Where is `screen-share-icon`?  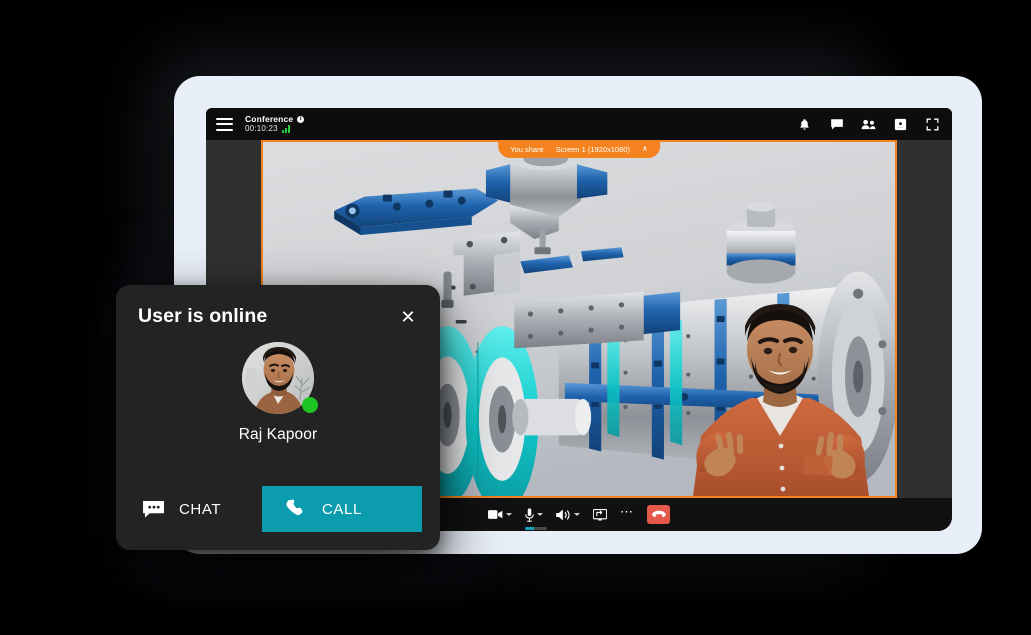 screen-share-icon is located at coordinates (600, 514).